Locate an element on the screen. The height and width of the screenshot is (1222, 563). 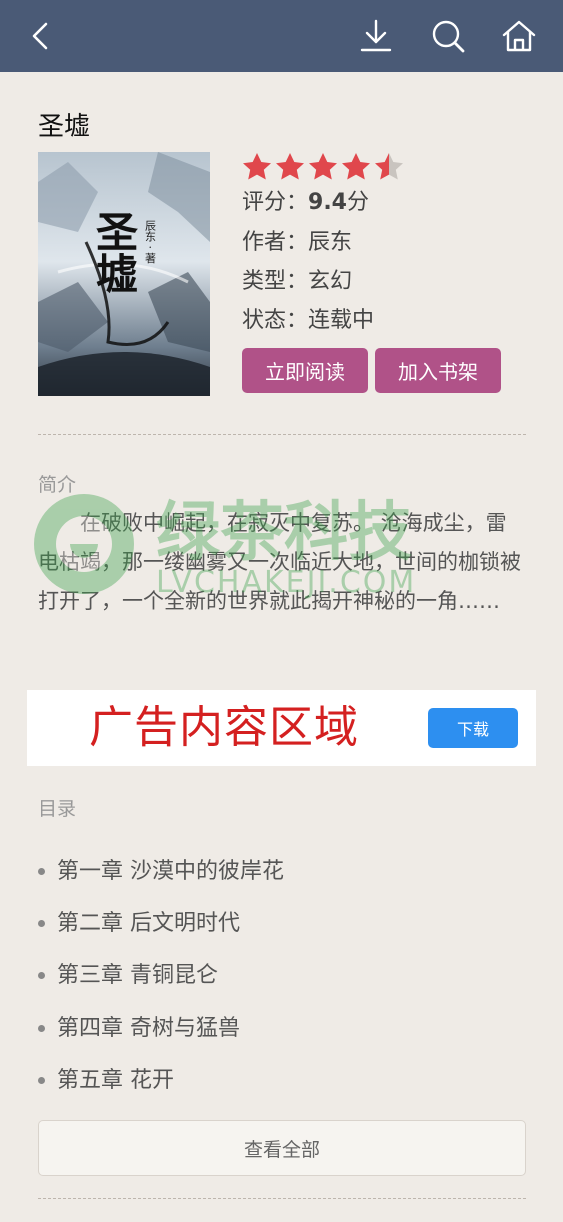
chapter-item: 第四章 奇树与猛兽 is located at coordinates (282, 1031).